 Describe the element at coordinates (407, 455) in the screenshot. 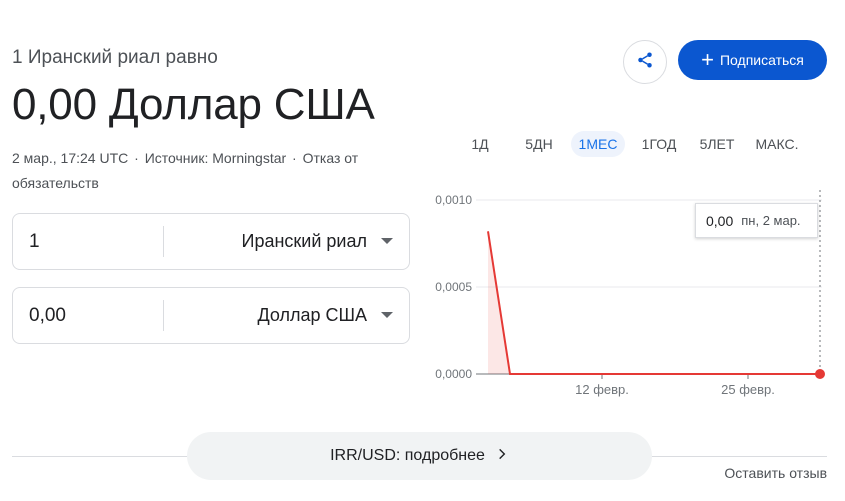

I see `details-label: IRR/USD: подробнее` at that location.